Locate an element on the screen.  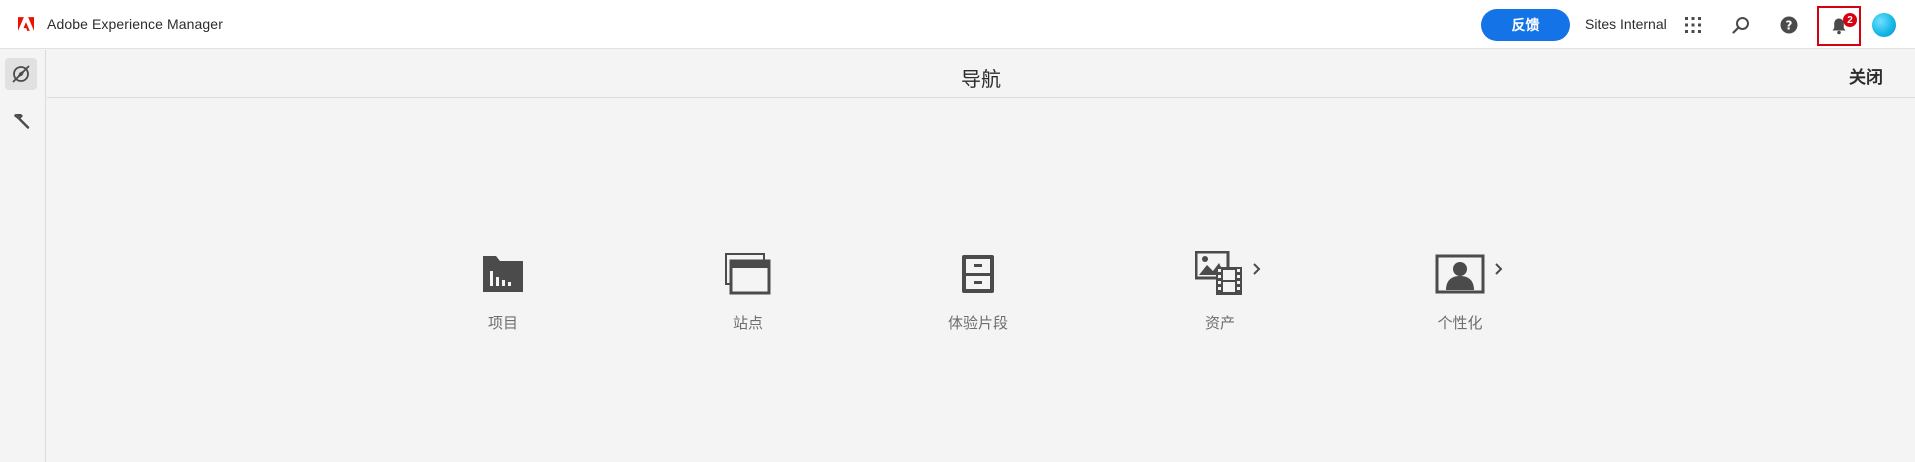
tile-label: 站点 is located at coordinates (747, 323).